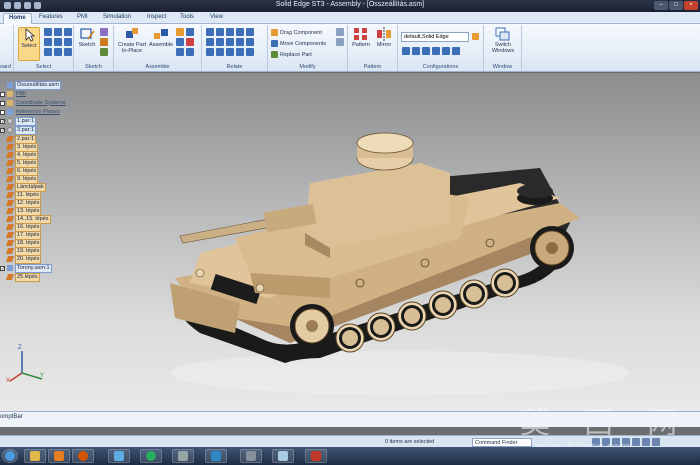 The image size is (700, 465). I want to click on select-window-icon, so click(58, 32).